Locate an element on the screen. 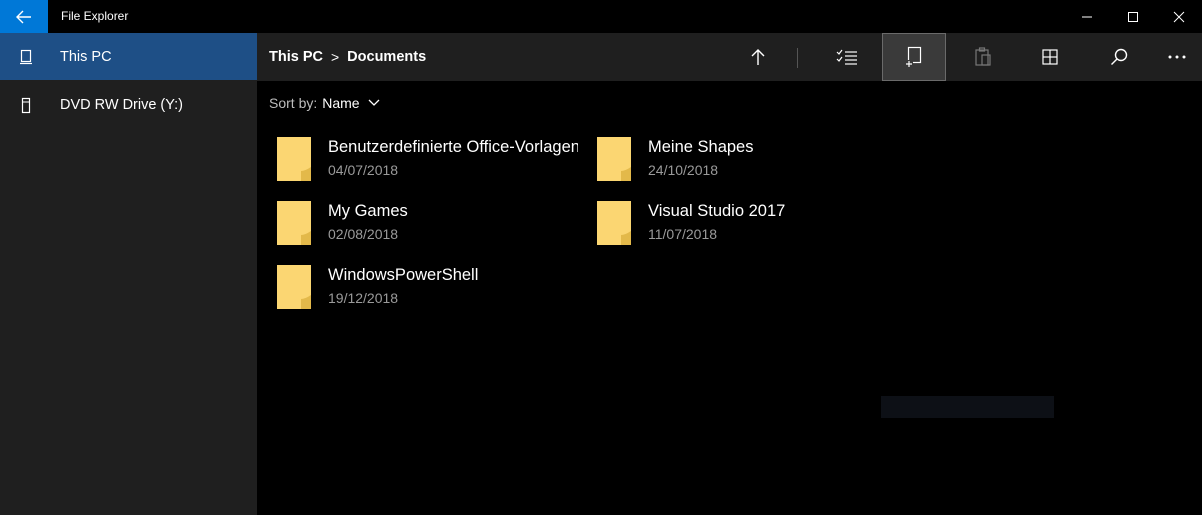 The height and width of the screenshot is (515, 1202). maximize-button is located at coordinates (1133, 16).